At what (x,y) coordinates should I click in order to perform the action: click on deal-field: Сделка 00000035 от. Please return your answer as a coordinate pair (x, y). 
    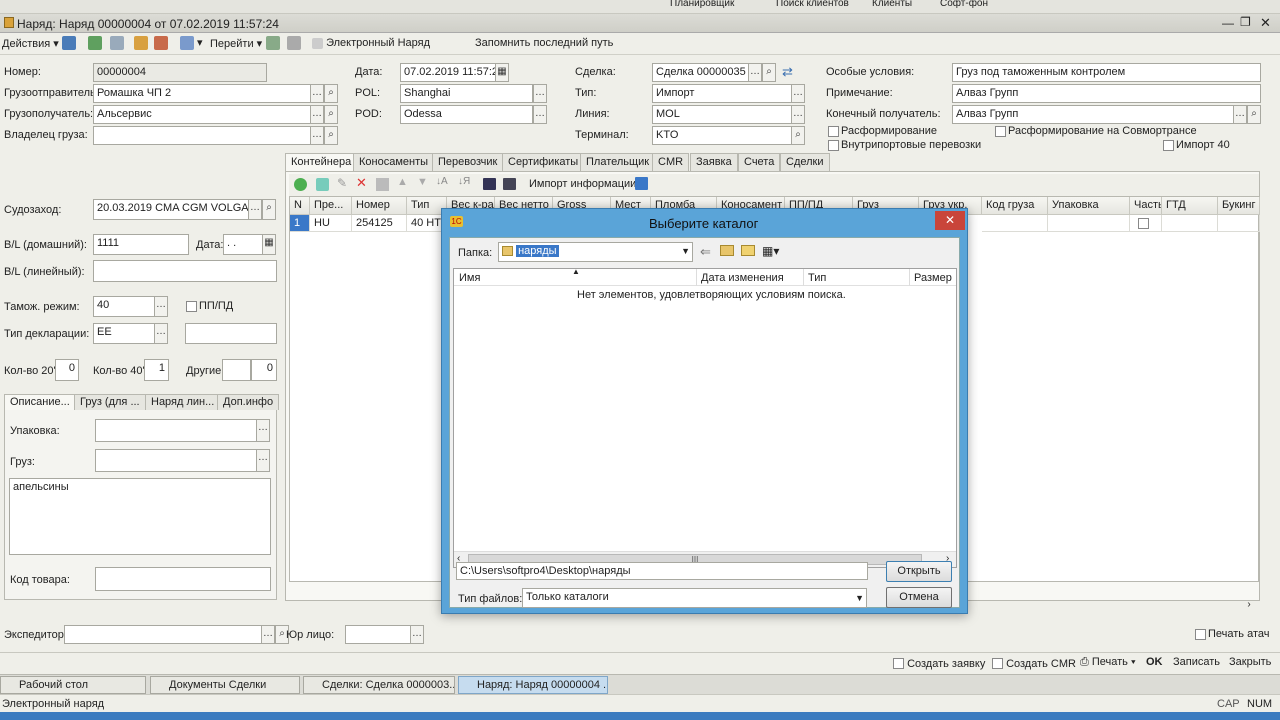
    Looking at the image, I should click on (700, 72).